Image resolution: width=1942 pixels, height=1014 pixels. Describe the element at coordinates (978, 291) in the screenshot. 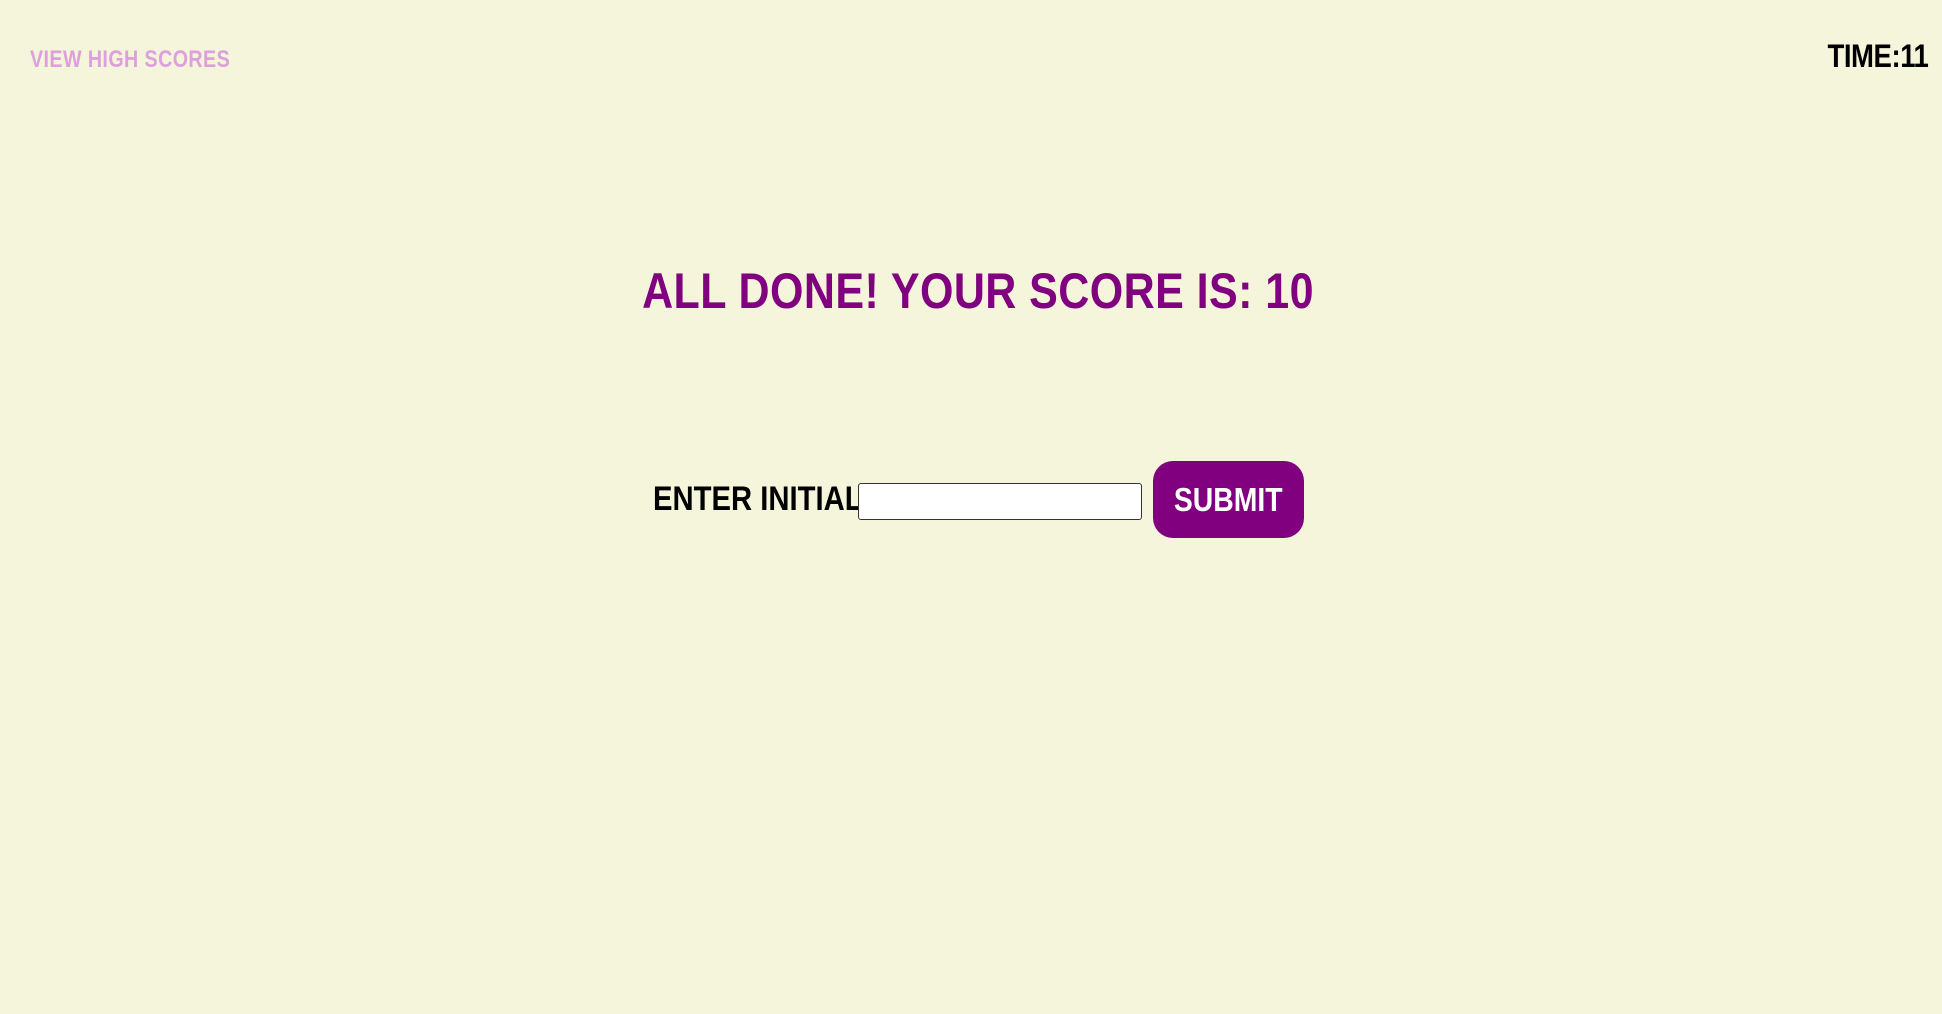

I see `final-score-heading: All Done! Your score is: 10` at that location.